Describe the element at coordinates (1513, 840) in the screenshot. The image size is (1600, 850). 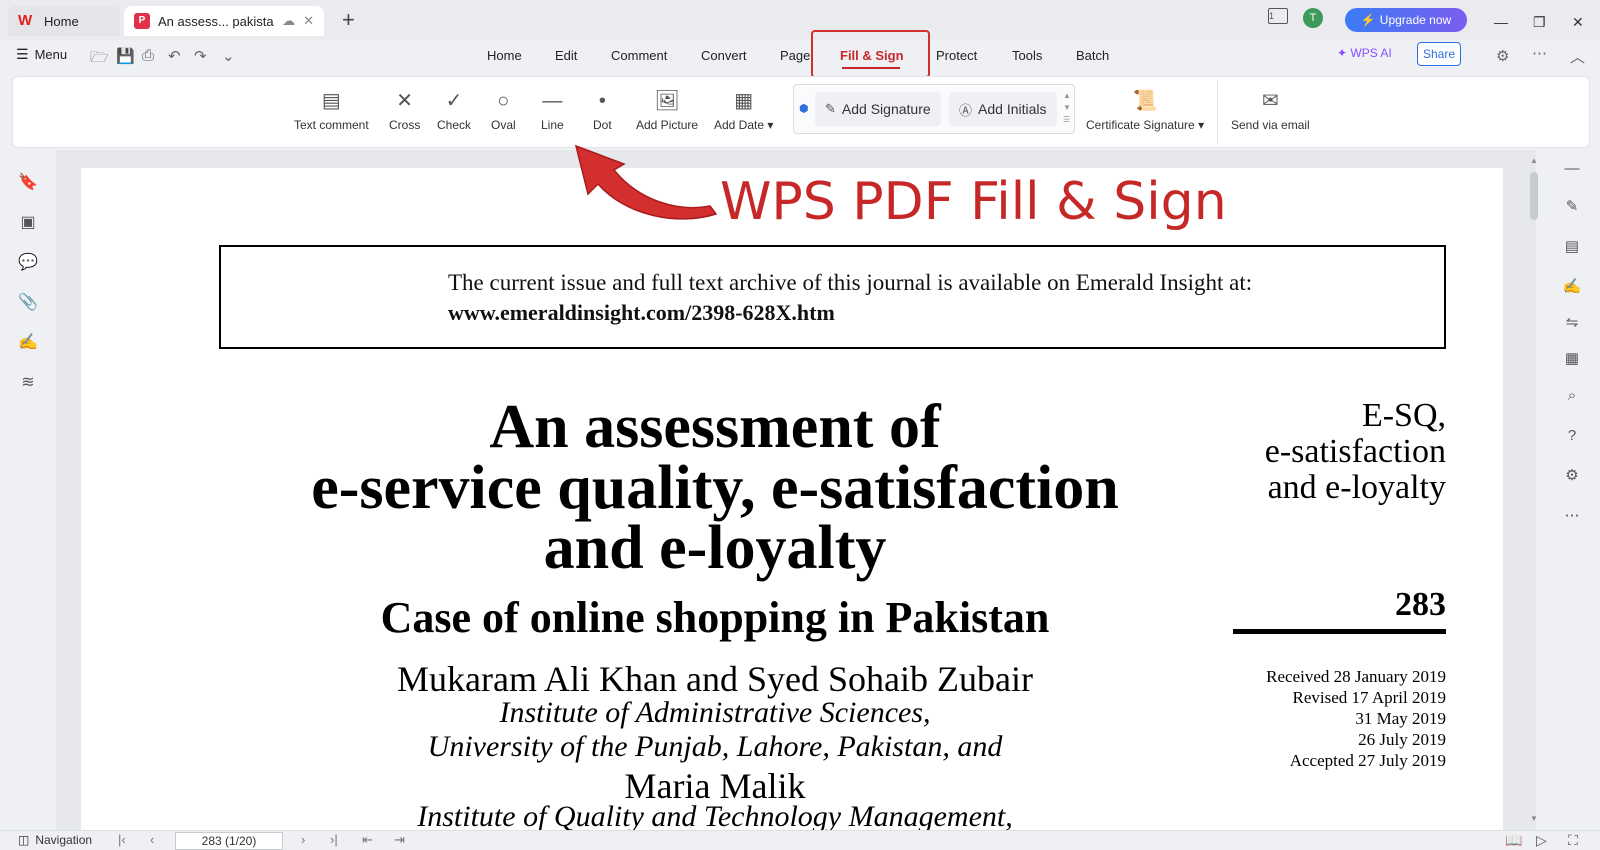
I see `reading-mode-icon: 📖` at that location.